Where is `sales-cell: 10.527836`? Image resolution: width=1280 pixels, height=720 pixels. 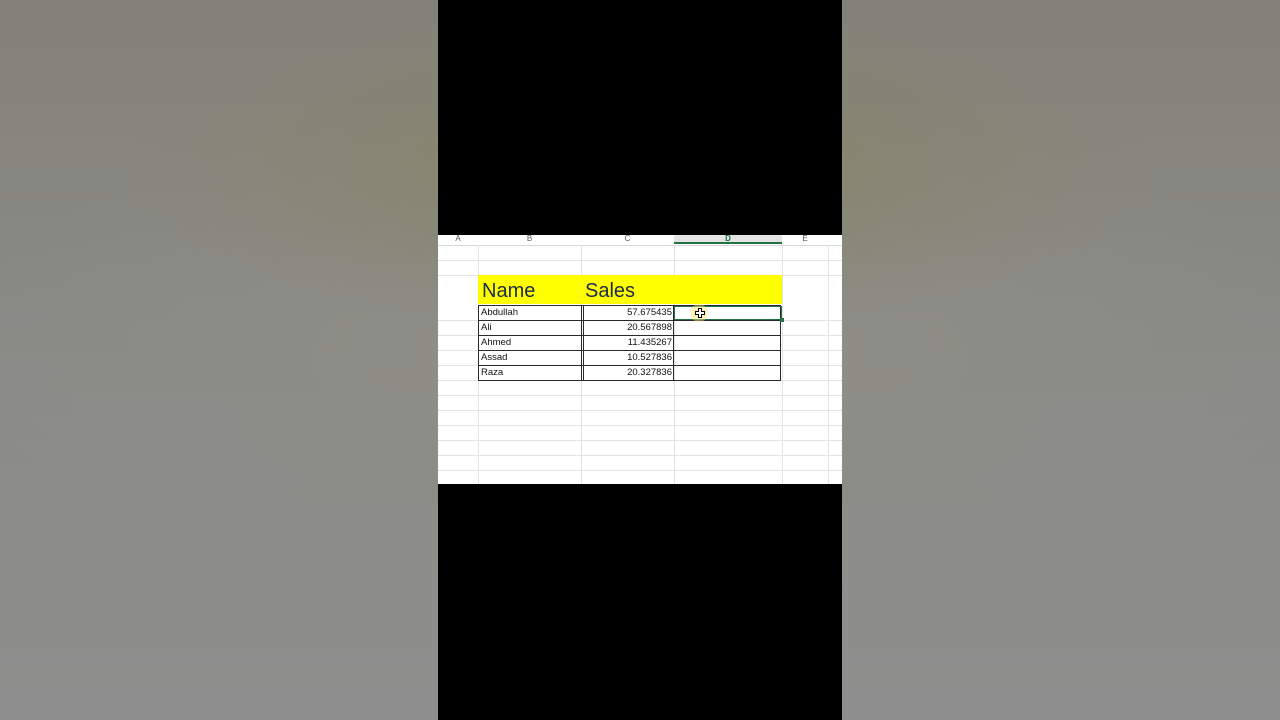 sales-cell: 10.527836 is located at coordinates (627, 358).